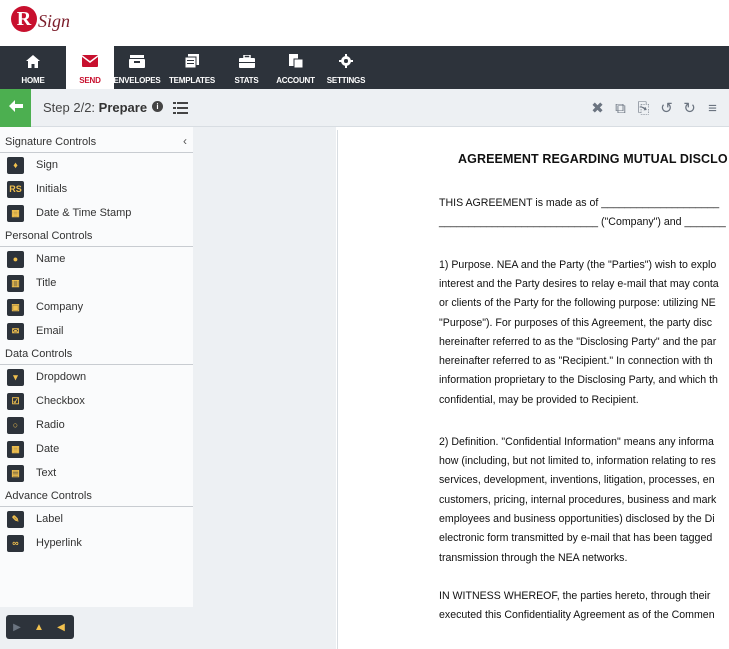  What do you see at coordinates (295, 80) in the screenshot?
I see `nav-label: ACCOUNT` at bounding box center [295, 80].